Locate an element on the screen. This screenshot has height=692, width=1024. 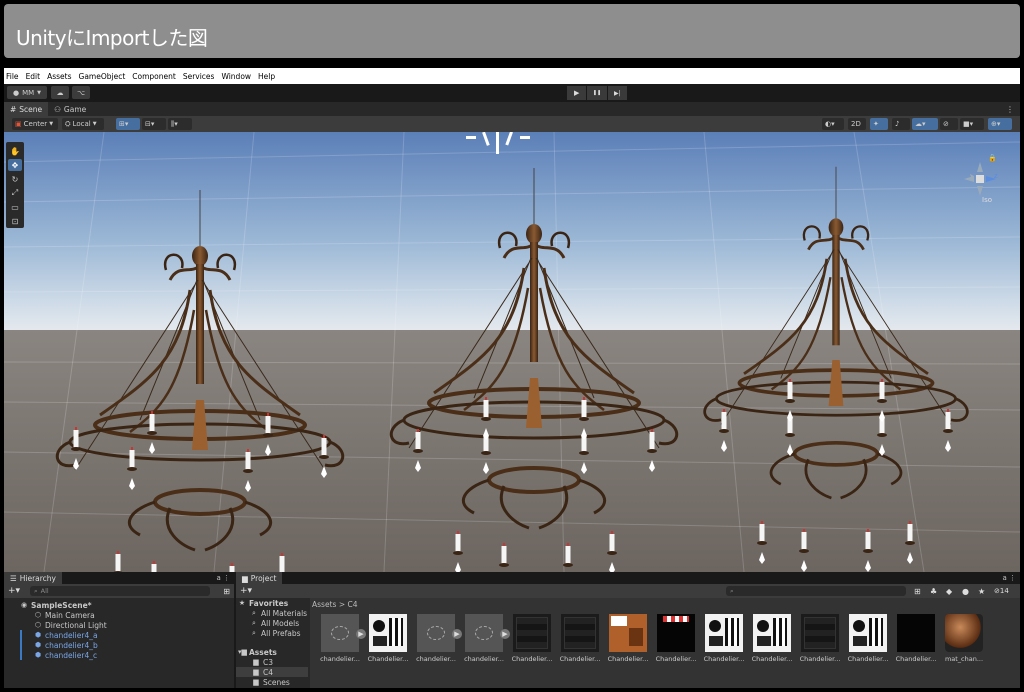
space-dropdown: ⛭ Local ▼ is located at coordinates (83, 124).